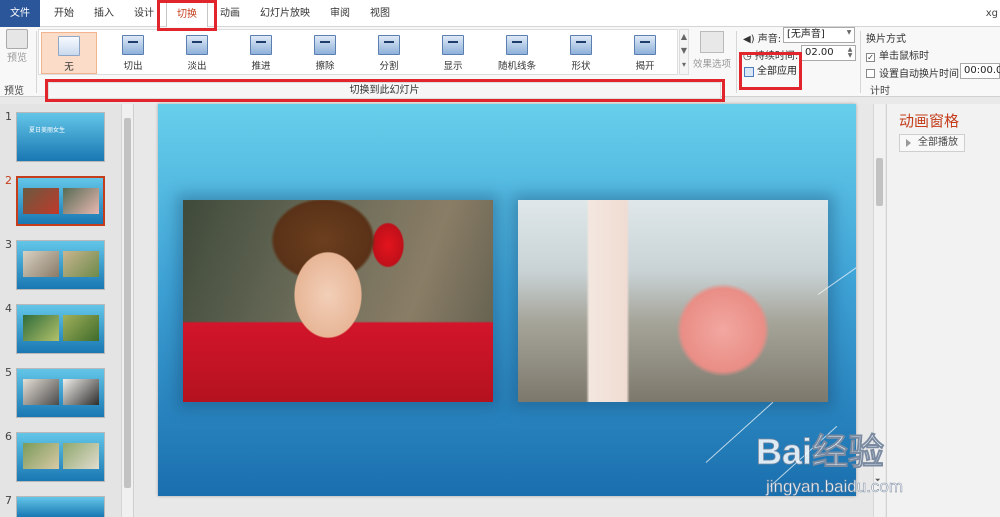  I want to click on tab-insert: 插入, so click(104, 13).